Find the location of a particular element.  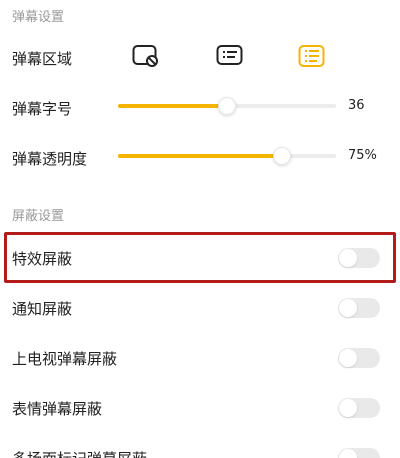

notification-shield-toggle is located at coordinates (359, 308).